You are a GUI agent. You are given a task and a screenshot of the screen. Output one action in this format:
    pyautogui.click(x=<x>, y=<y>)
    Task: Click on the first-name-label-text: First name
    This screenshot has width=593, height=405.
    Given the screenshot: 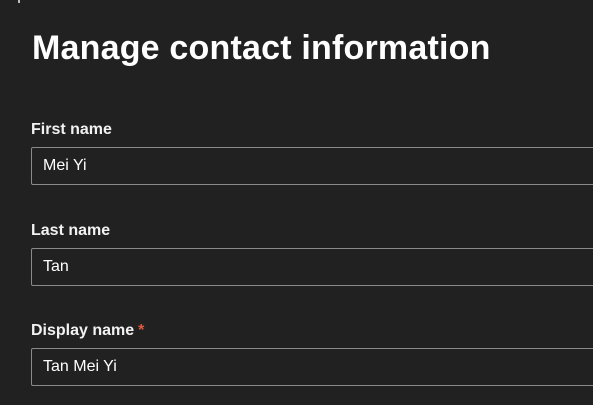 What is the action you would take?
    pyautogui.click(x=71, y=129)
    